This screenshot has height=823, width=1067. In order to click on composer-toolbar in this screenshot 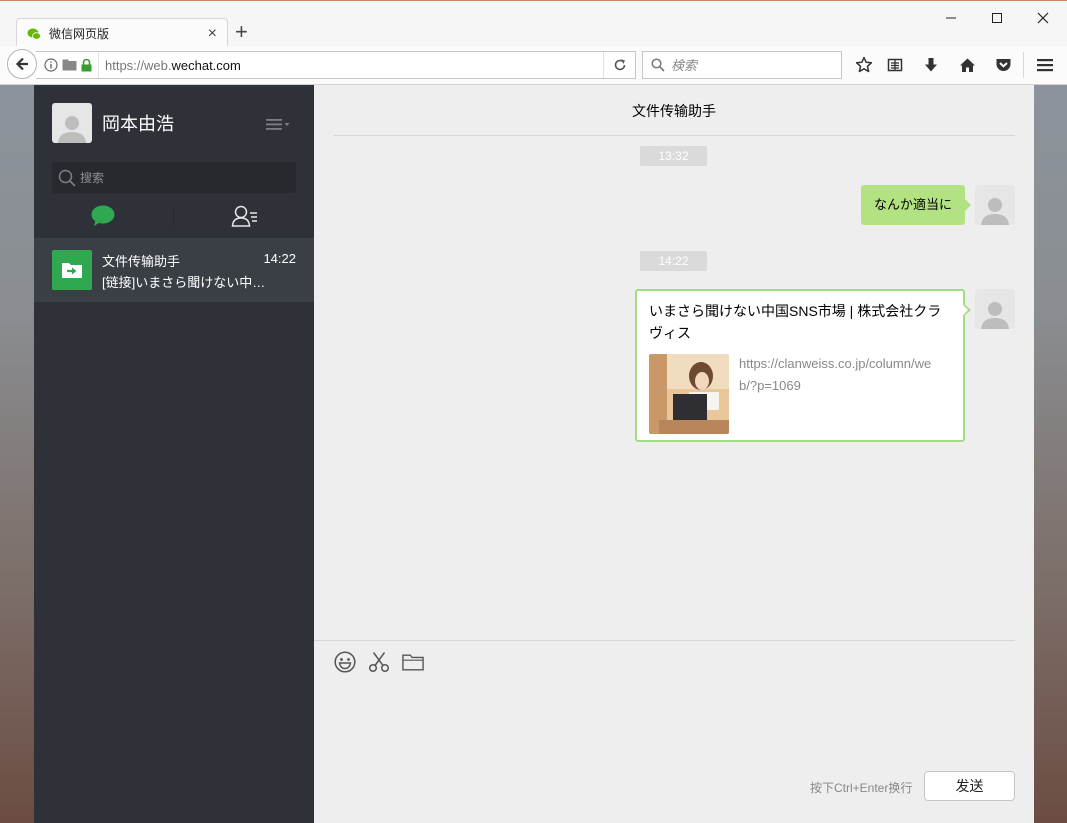, I will do `click(379, 662)`.